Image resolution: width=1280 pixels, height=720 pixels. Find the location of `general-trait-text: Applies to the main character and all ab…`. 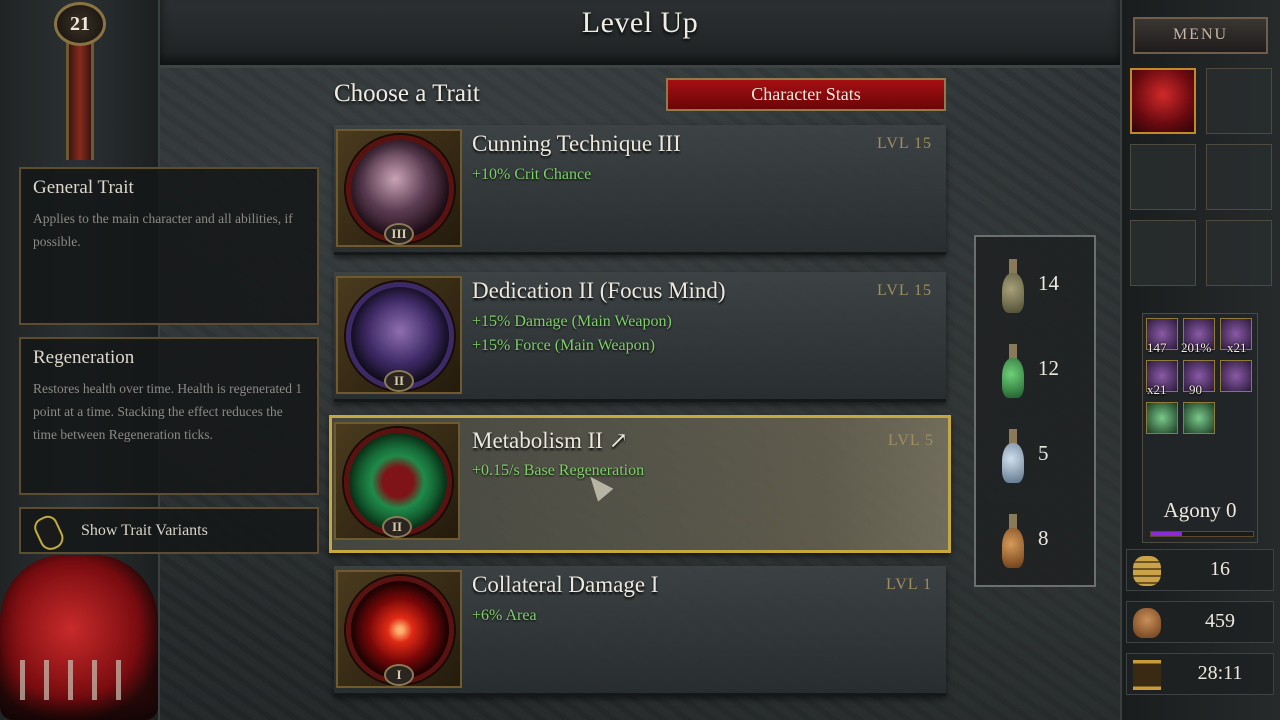

general-trait-text: Applies to the main character and all ab… is located at coordinates (163, 230).